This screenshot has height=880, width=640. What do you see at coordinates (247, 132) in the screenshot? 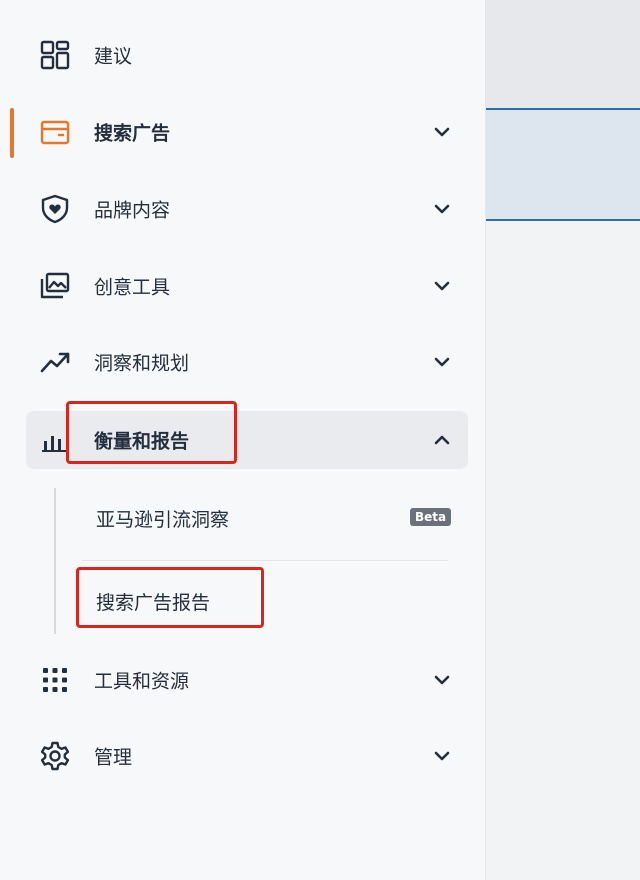
I see `nav-item-sponsored-ads: 搜索广告` at bounding box center [247, 132].